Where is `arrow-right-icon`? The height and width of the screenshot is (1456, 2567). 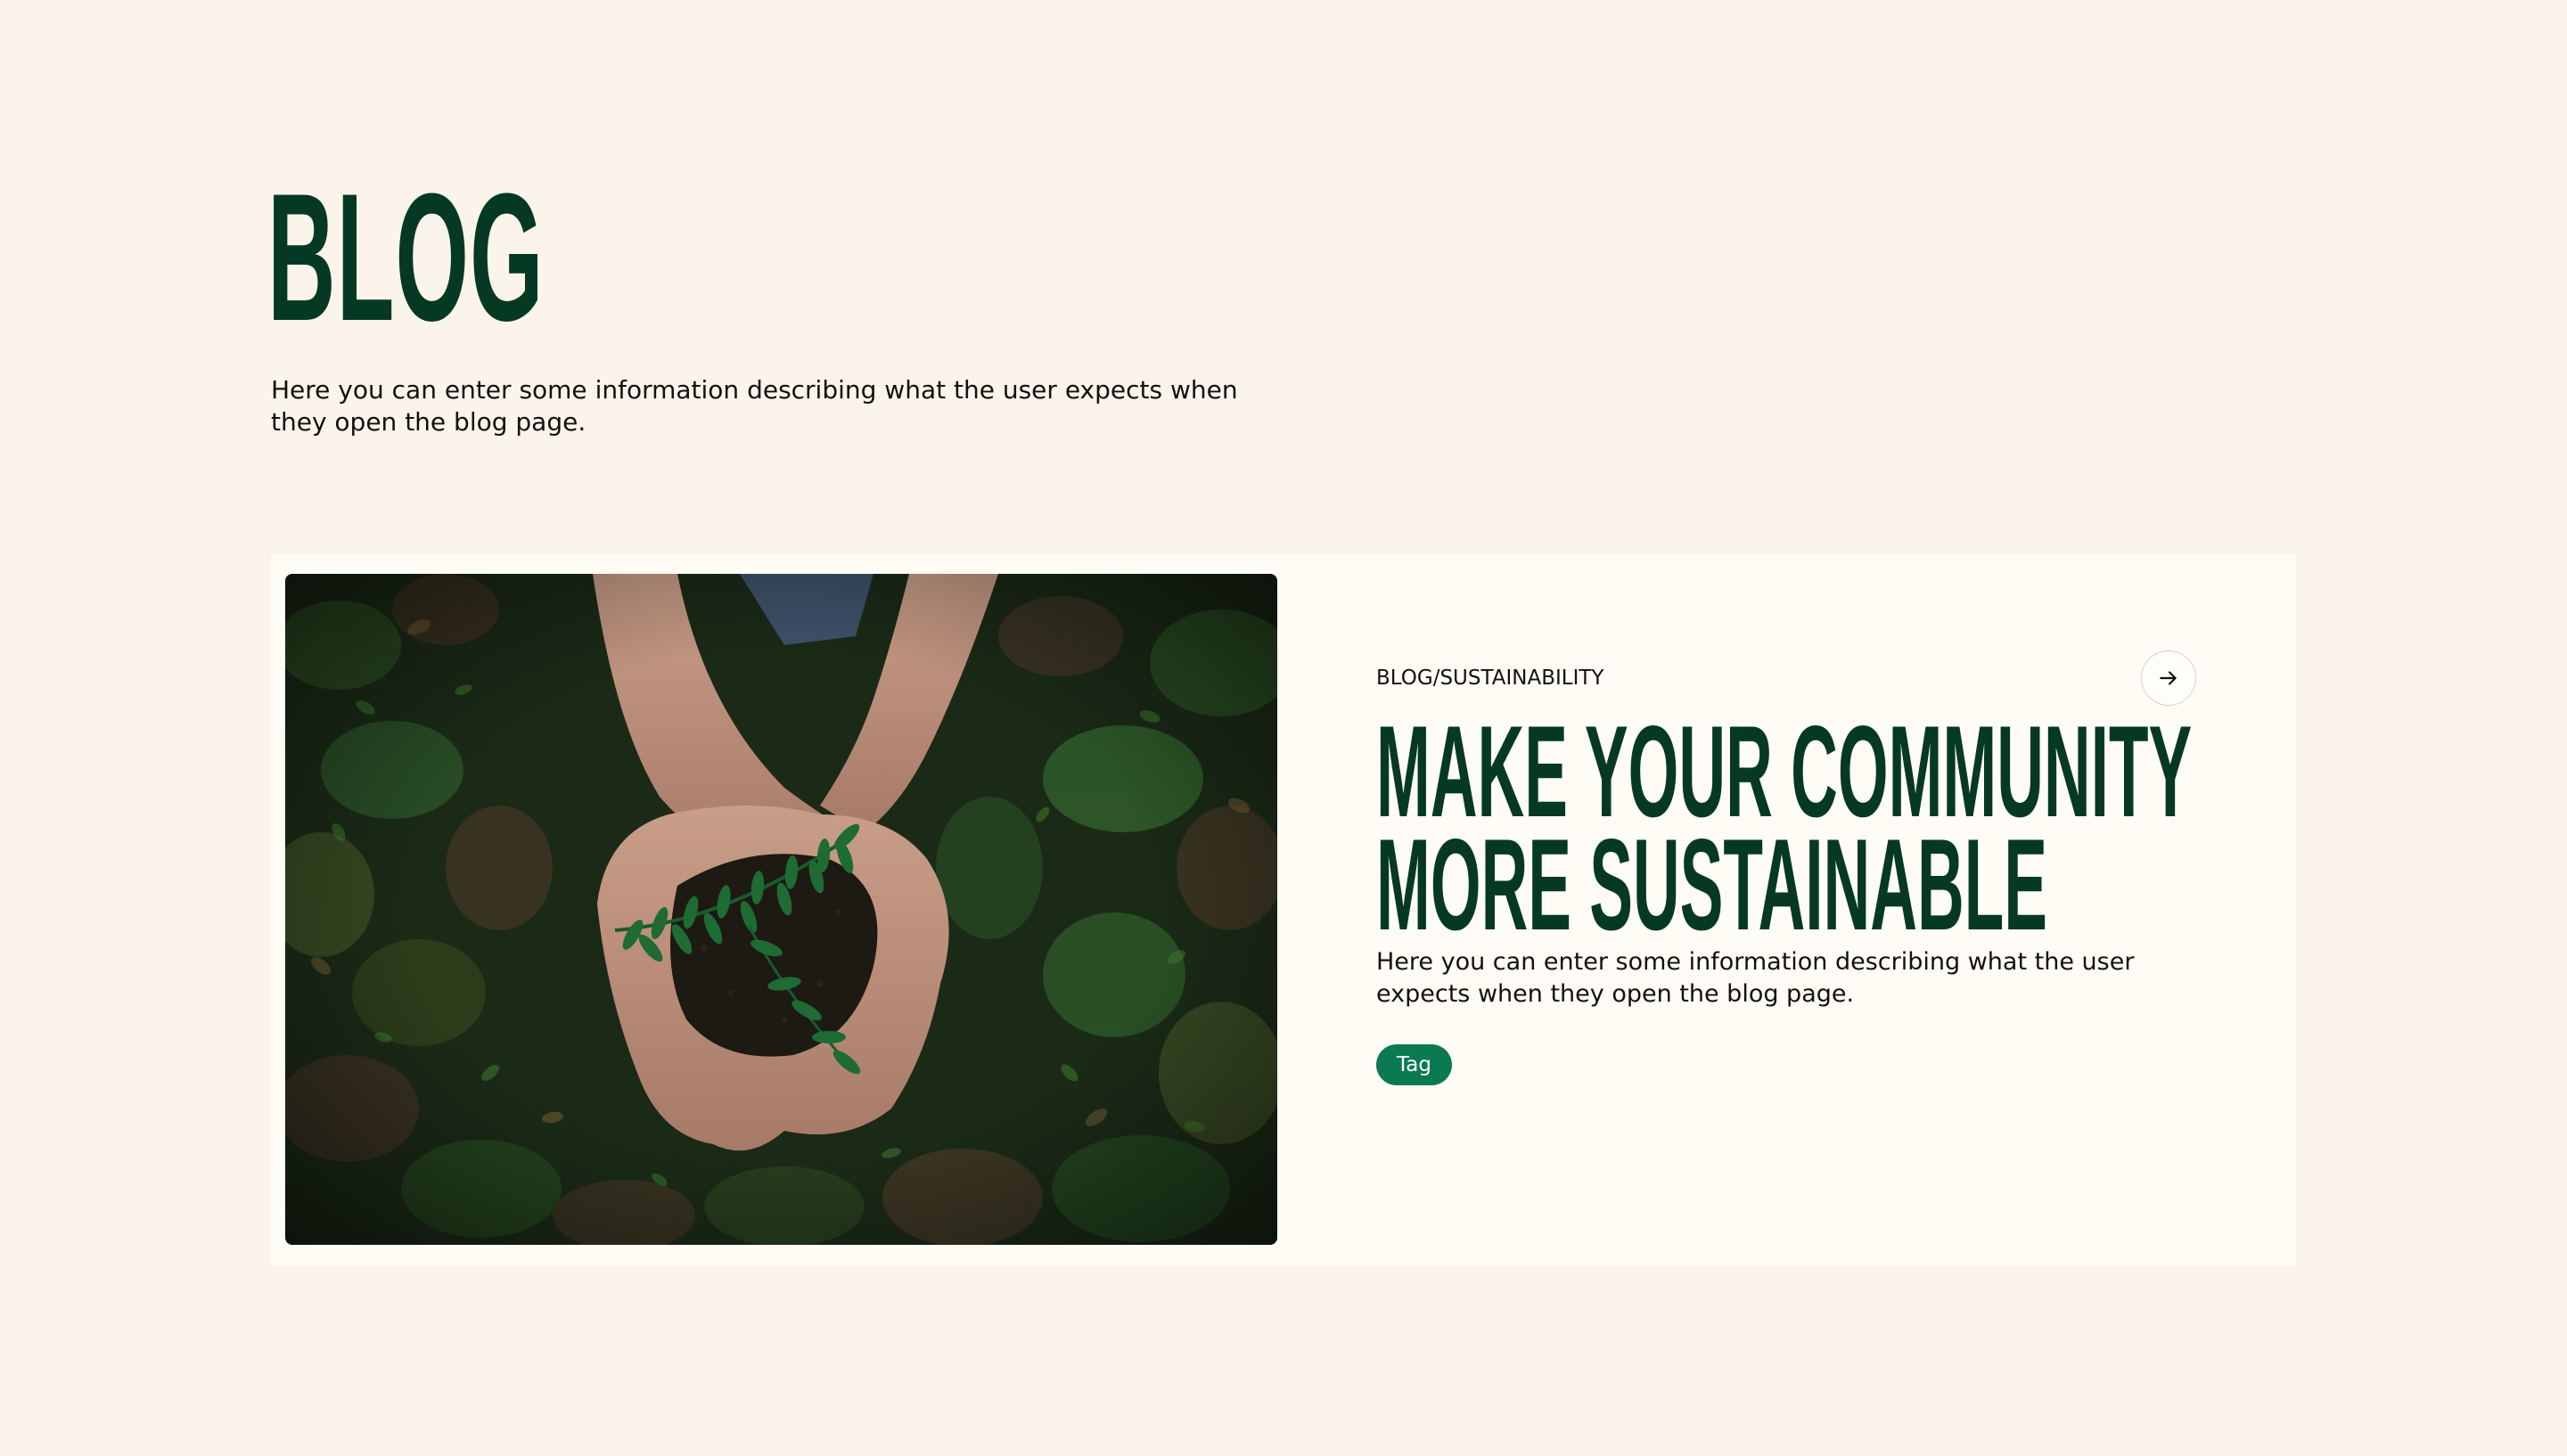
arrow-right-icon is located at coordinates (2168, 678).